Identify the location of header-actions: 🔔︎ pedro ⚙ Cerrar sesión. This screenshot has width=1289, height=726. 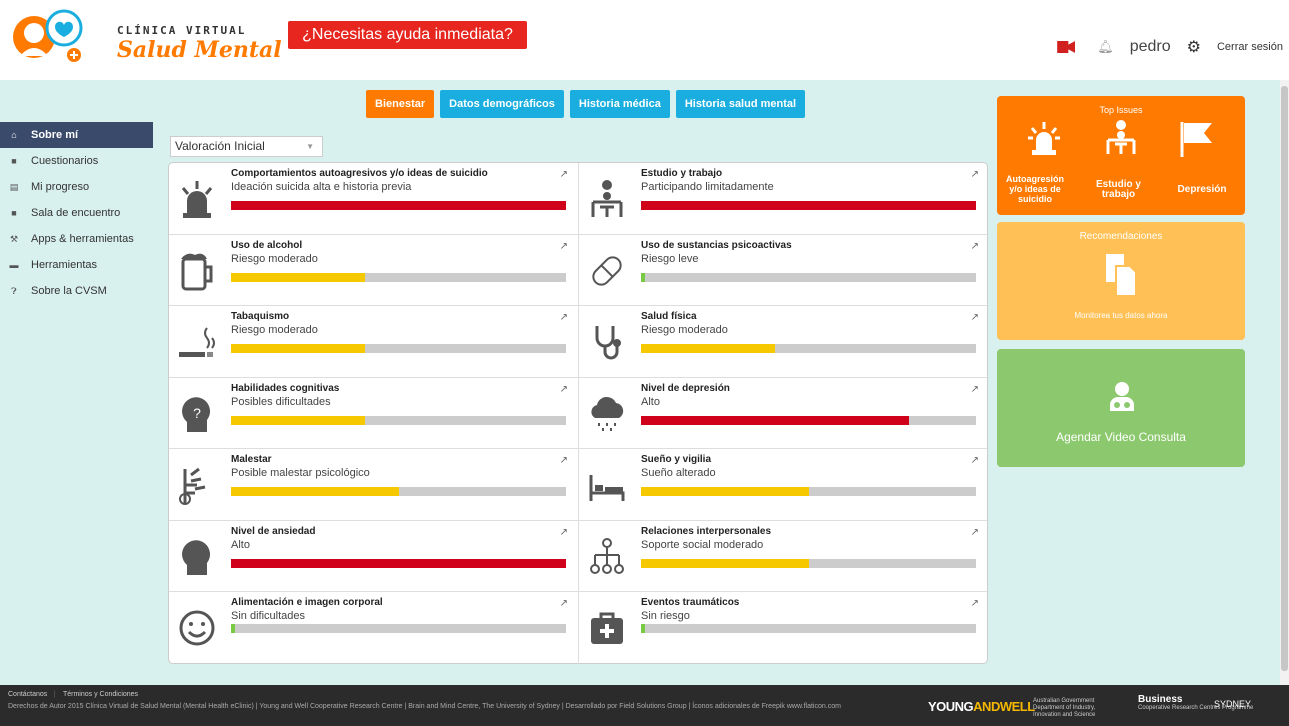
(1170, 47).